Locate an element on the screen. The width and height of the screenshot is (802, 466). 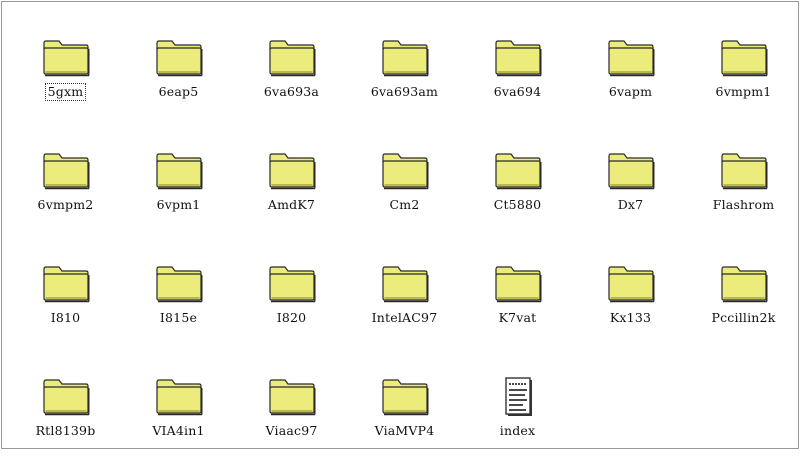
folder-item: I810 is located at coordinates (65, 296).